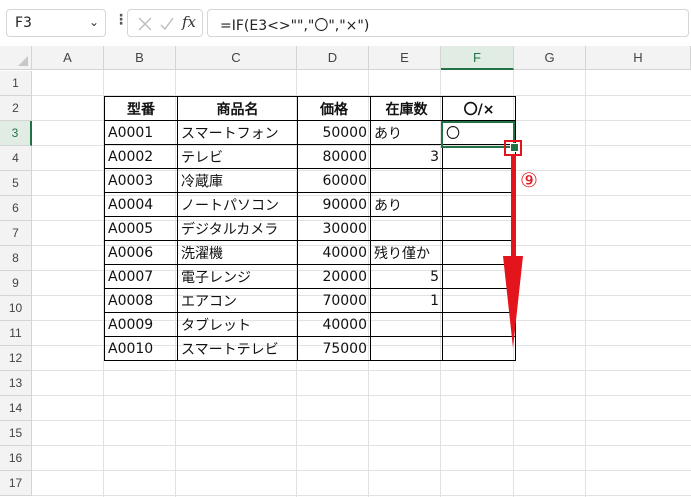  Describe the element at coordinates (141, 300) in the screenshot. I see `cell-model: A0008` at that location.